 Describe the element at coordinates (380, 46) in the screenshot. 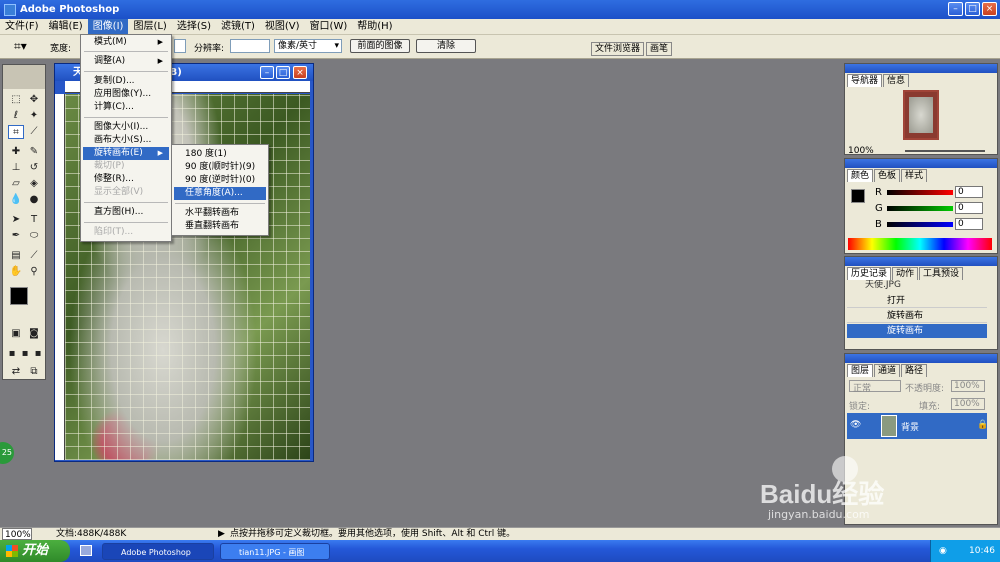

I see `front-image-button: 前面的图像` at that location.